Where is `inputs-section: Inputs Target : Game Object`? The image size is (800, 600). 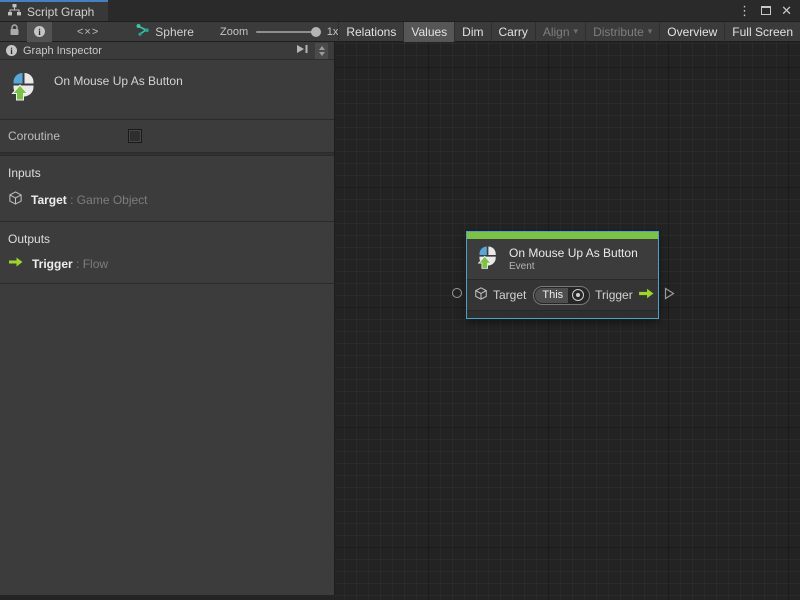 inputs-section: Inputs Target : Game Object is located at coordinates (167, 189).